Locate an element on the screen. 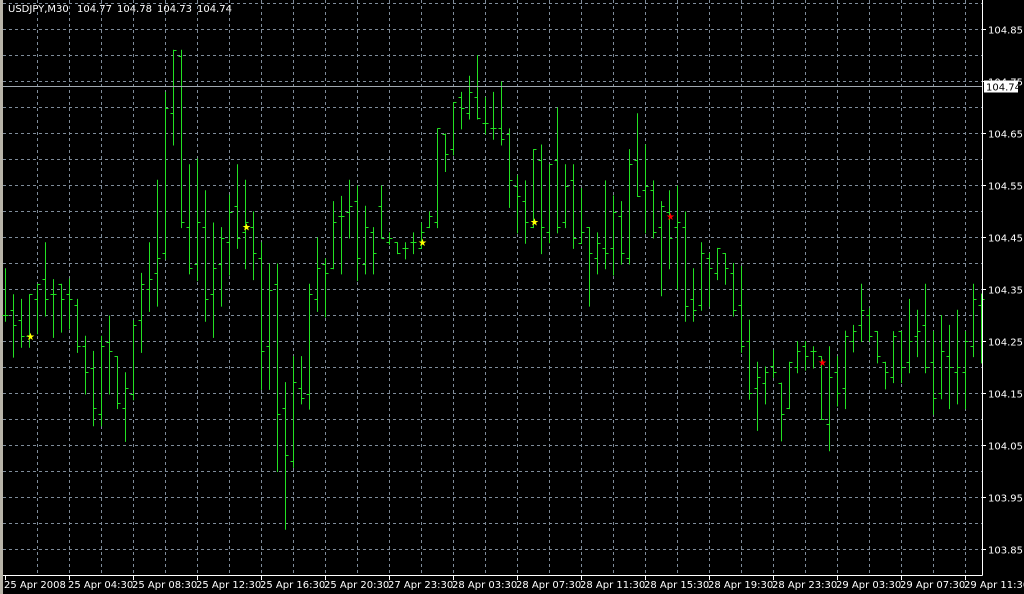 The width and height of the screenshot is (1024, 594). open-value: 104.77 is located at coordinates (94, 9).